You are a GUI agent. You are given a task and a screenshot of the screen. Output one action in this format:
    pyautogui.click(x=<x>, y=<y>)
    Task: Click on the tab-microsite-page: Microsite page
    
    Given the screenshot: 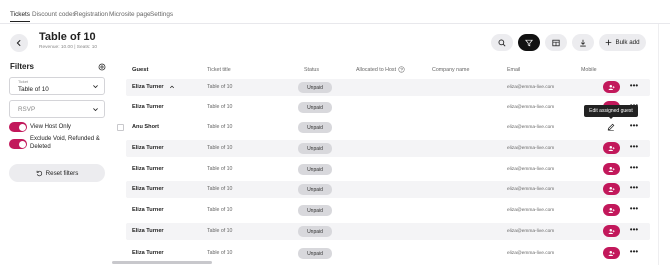 What is the action you would take?
    pyautogui.click(x=130, y=14)
    